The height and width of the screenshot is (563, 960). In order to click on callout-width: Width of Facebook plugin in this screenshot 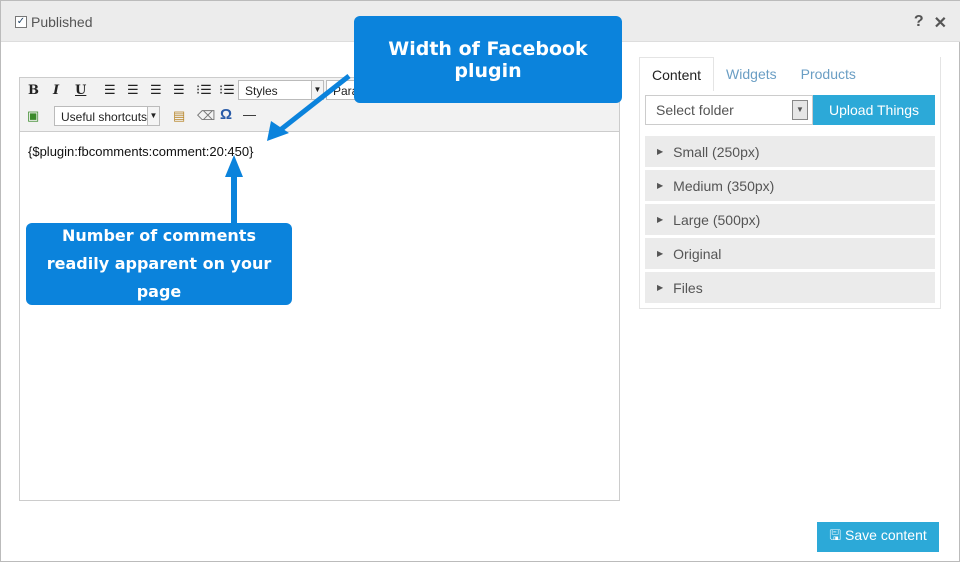, I will do `click(488, 59)`.